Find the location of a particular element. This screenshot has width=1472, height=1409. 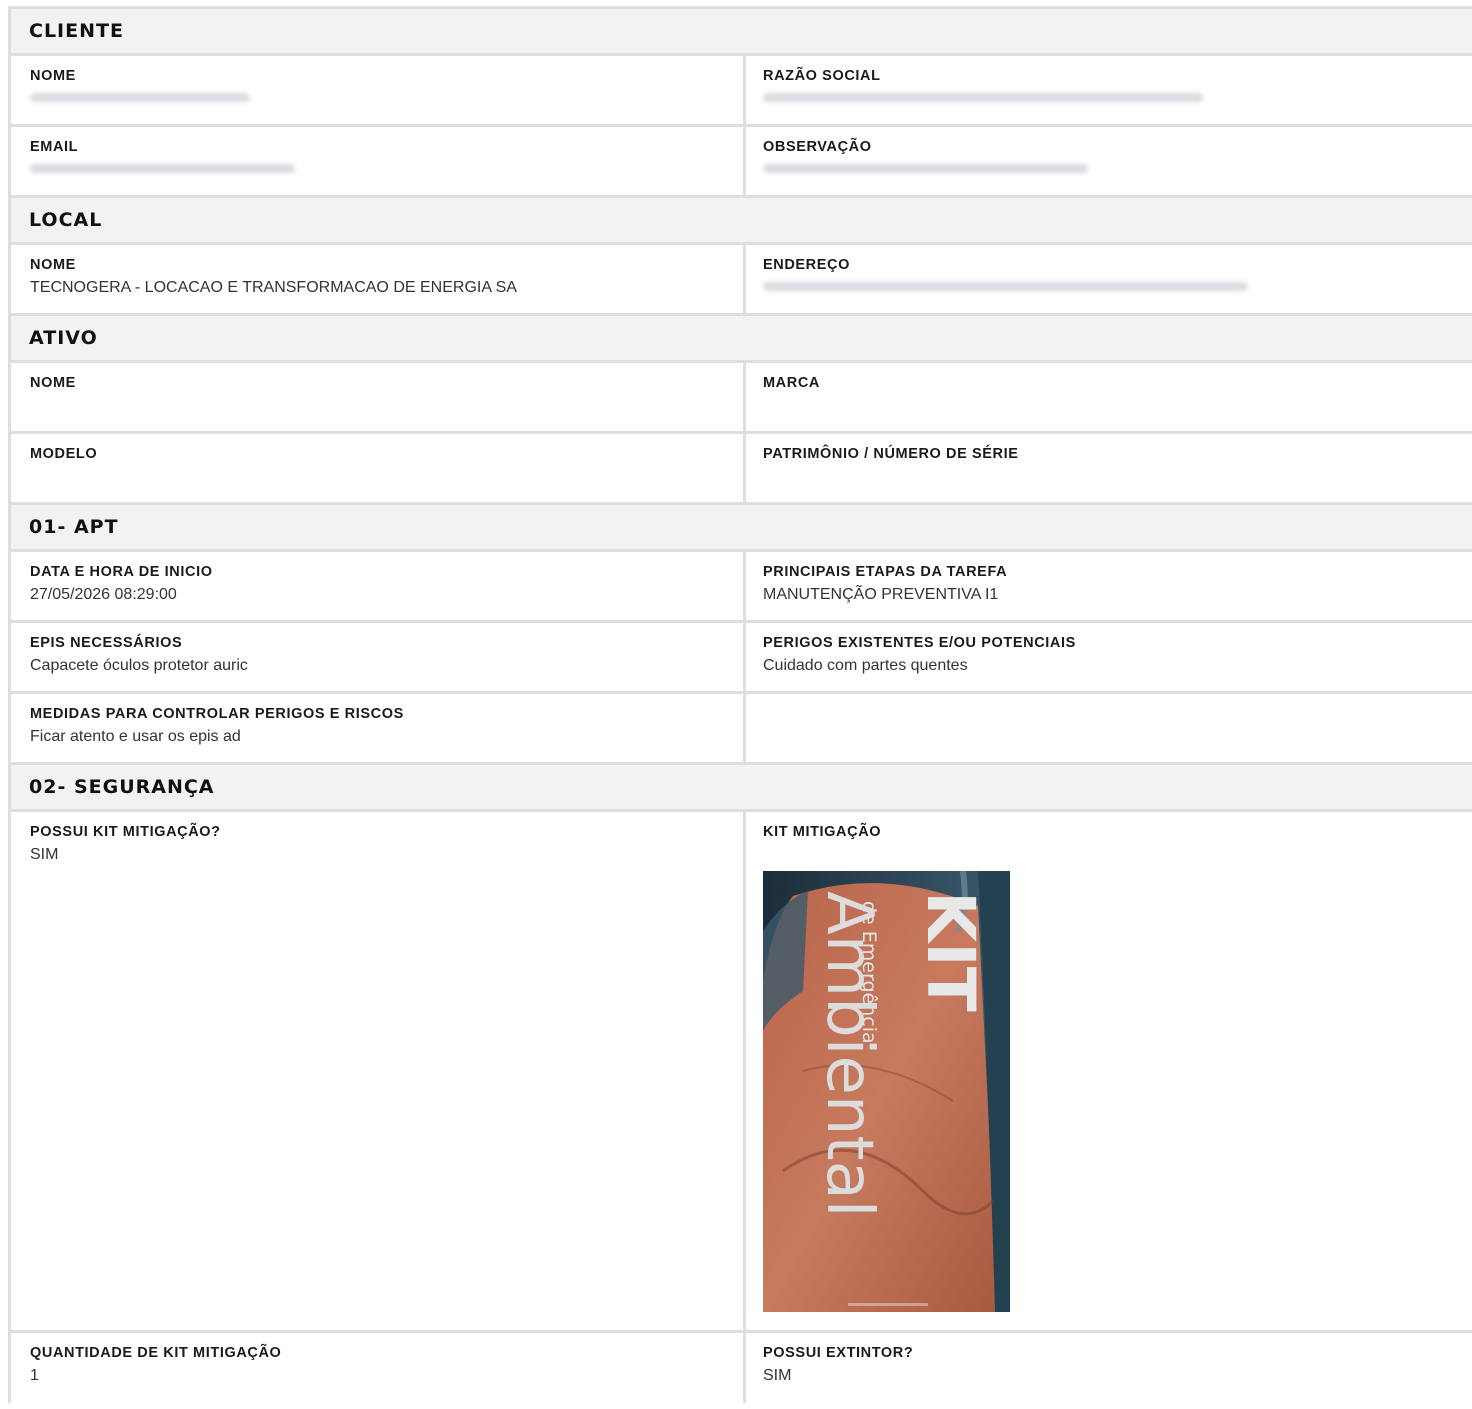

empty-cell is located at coordinates (1109, 728).